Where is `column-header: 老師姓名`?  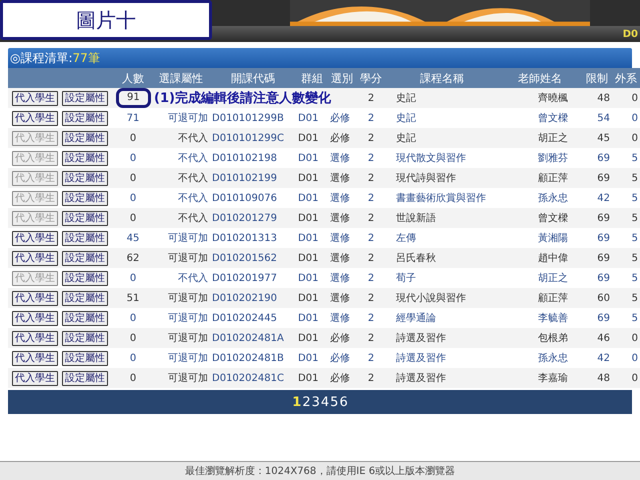 column-header: 老師姓名 is located at coordinates (540, 78).